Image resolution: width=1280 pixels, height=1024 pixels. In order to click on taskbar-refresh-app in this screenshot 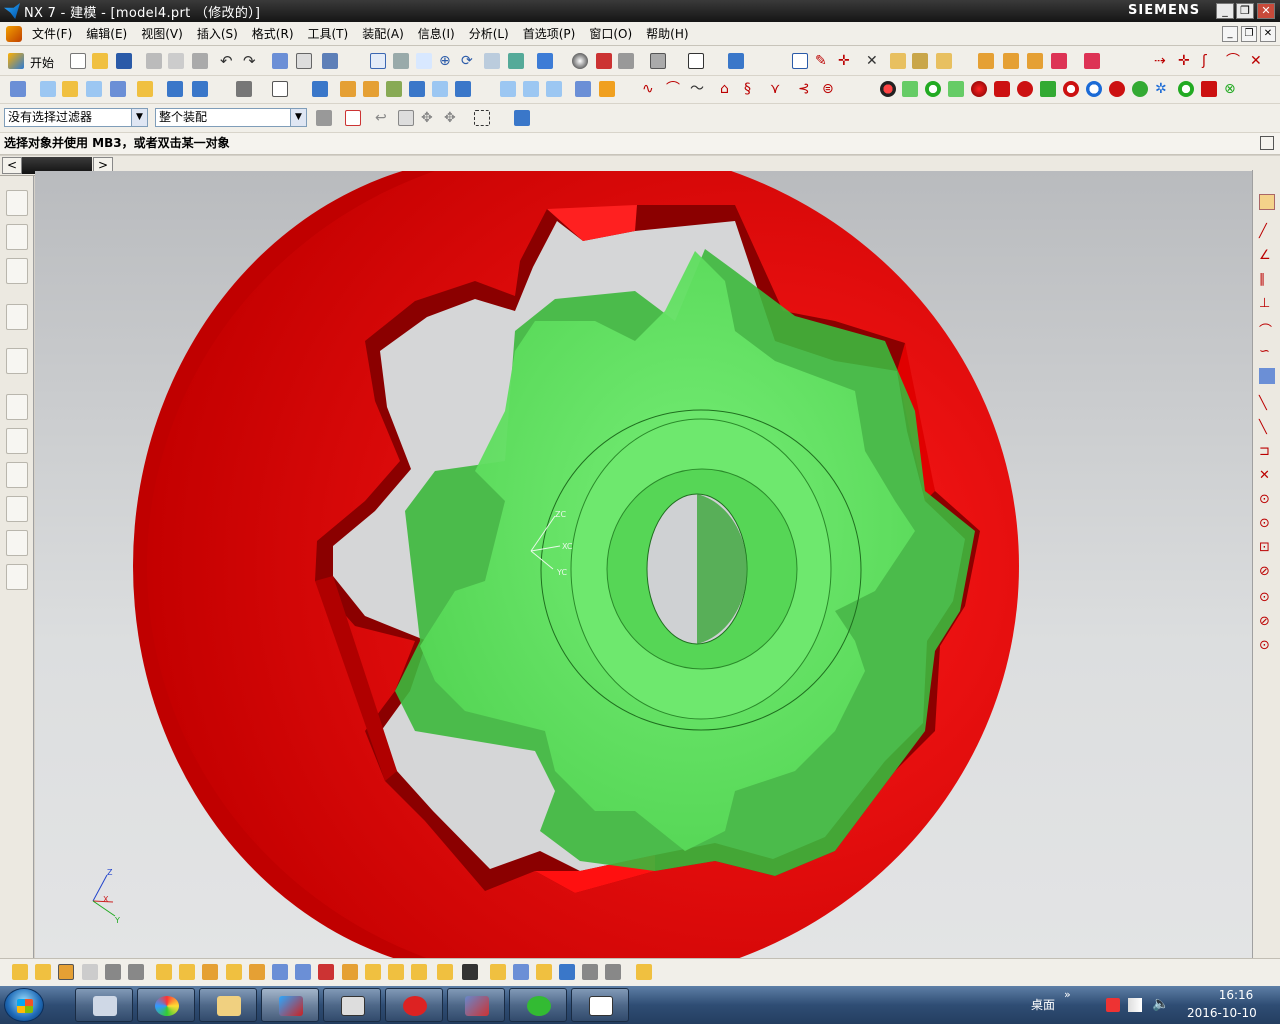, I will do `click(538, 1005)`.